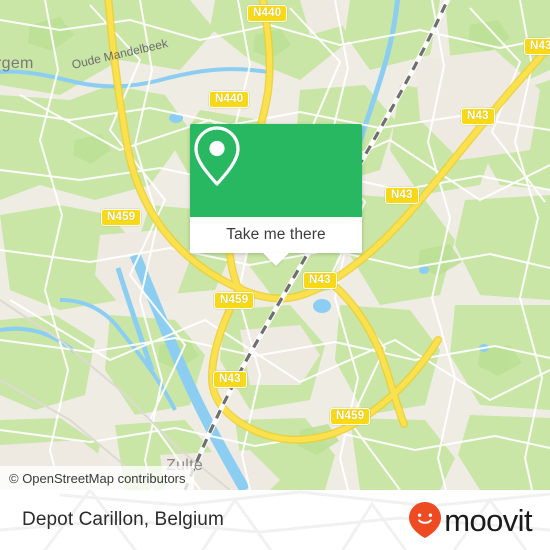  Describe the element at coordinates (275, 520) in the screenshot. I see `footer-bar: Depot Carillon, Belgium moovit` at that location.